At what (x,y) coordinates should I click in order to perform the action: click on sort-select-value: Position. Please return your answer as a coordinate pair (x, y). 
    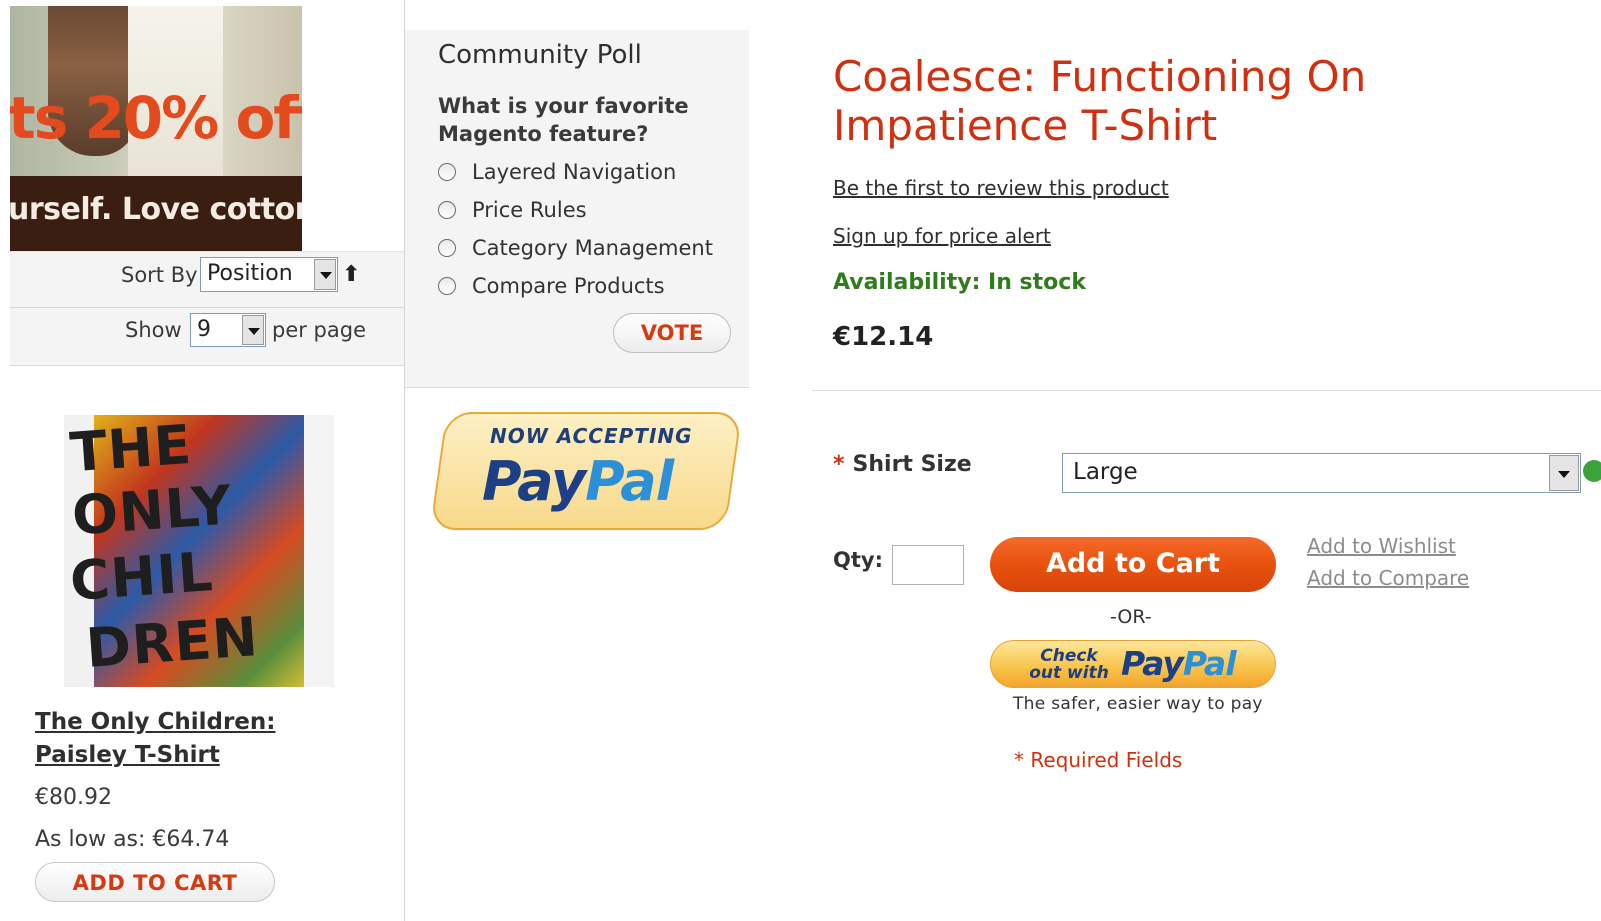
    Looking at the image, I should click on (250, 273).